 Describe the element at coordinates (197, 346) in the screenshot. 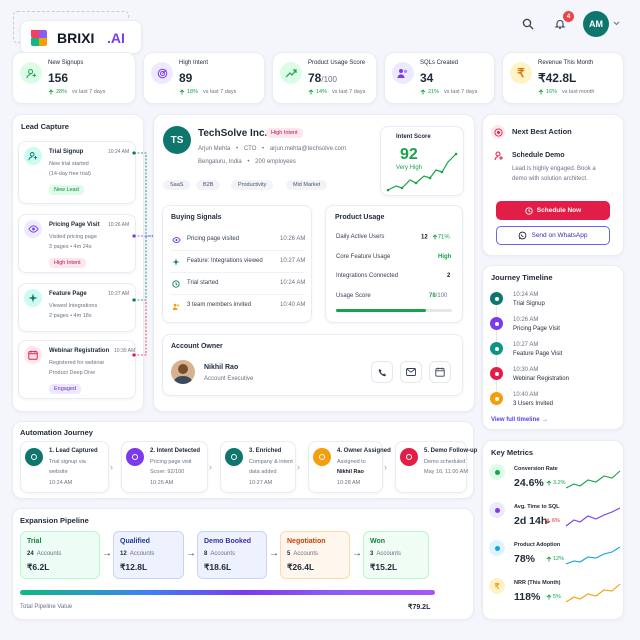

I see `account-owner-title: Account Owner` at that location.